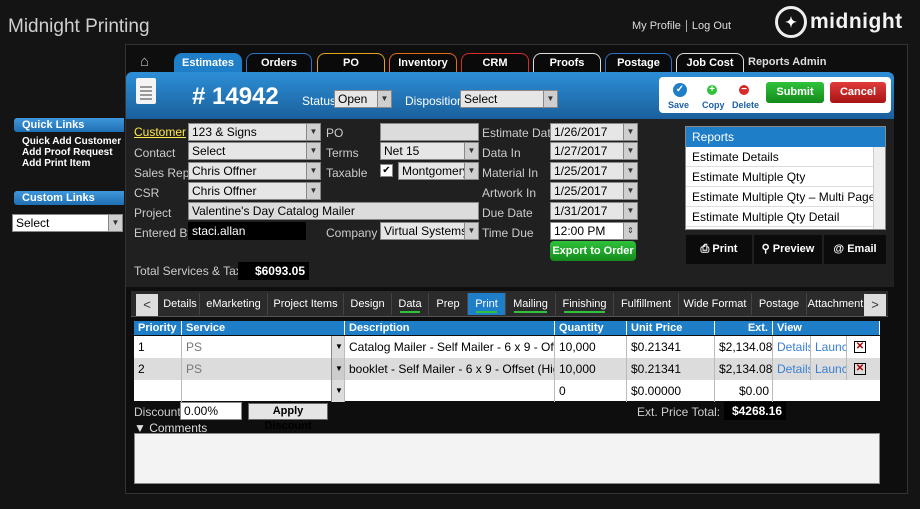  What do you see at coordinates (335, 133) in the screenshot?
I see `po-label: PO` at bounding box center [335, 133].